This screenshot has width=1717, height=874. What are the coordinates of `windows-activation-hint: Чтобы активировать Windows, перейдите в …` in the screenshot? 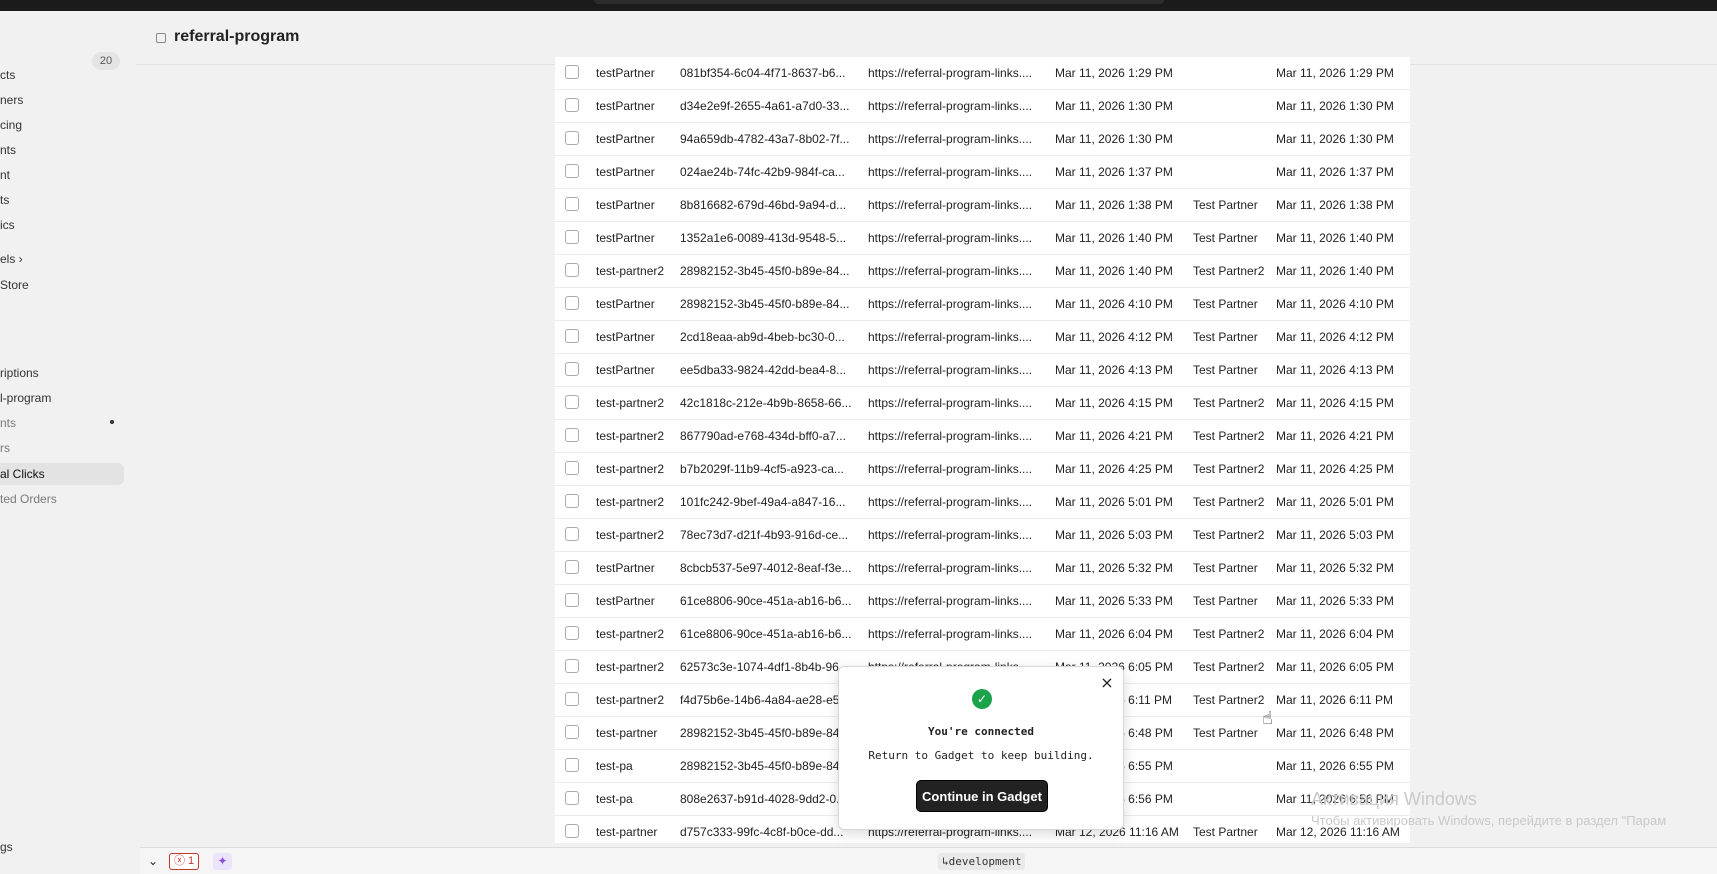 It's located at (1489, 820).